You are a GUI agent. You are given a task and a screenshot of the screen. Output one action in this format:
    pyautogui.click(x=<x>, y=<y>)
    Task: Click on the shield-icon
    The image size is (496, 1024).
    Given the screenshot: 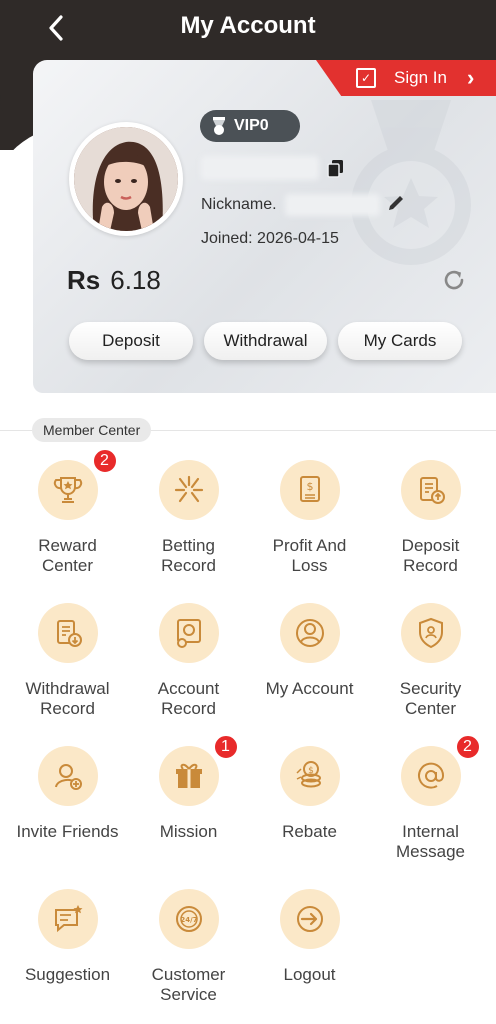 What is the action you would take?
    pyautogui.click(x=430, y=633)
    